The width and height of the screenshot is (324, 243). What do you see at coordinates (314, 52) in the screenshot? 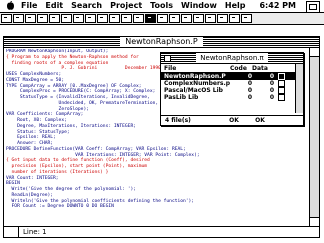
I see `scroll-up-arrow-icon` at bounding box center [314, 52].